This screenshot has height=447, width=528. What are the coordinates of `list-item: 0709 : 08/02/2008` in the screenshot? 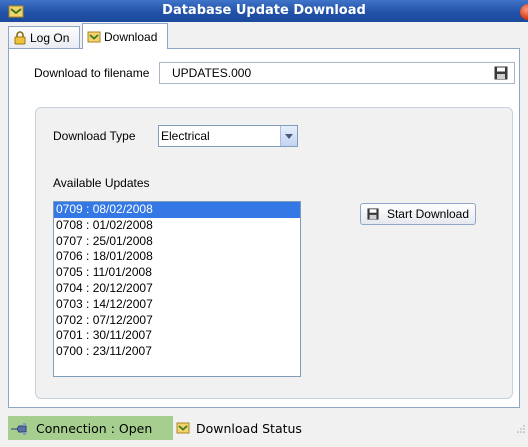 It's located at (177, 210).